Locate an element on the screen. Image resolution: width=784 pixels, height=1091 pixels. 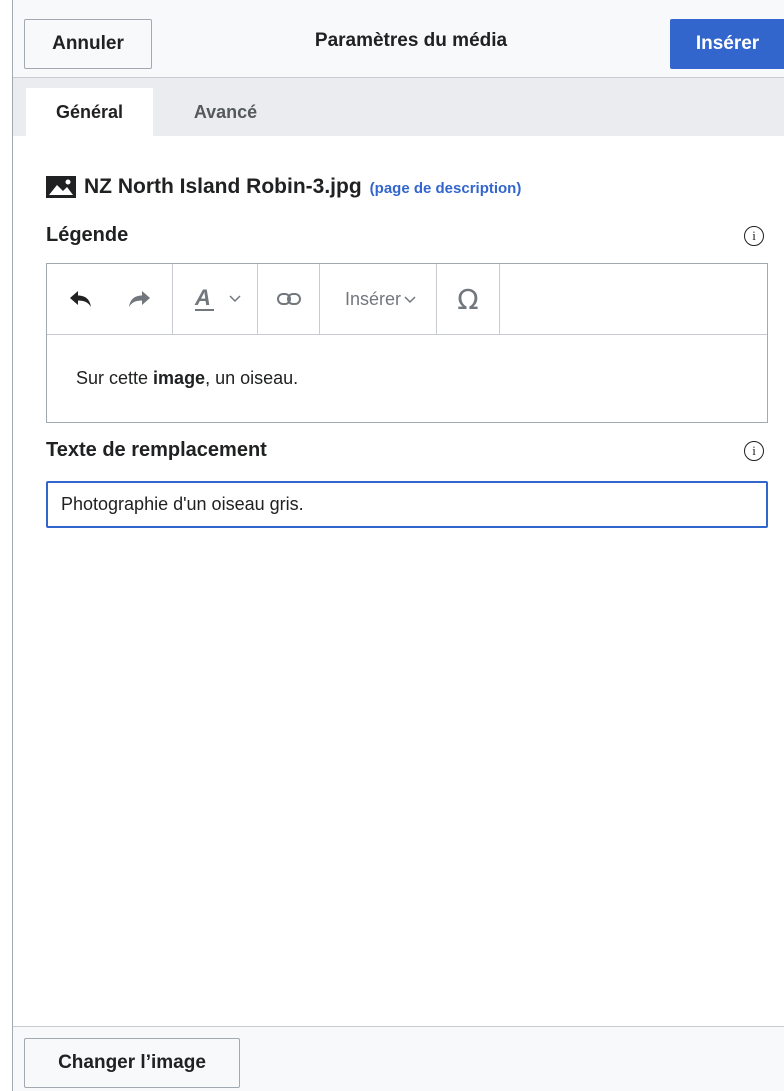
caption-editor: A Insérer Ω Sur cette image, un oiseau. is located at coordinates (407, 343).